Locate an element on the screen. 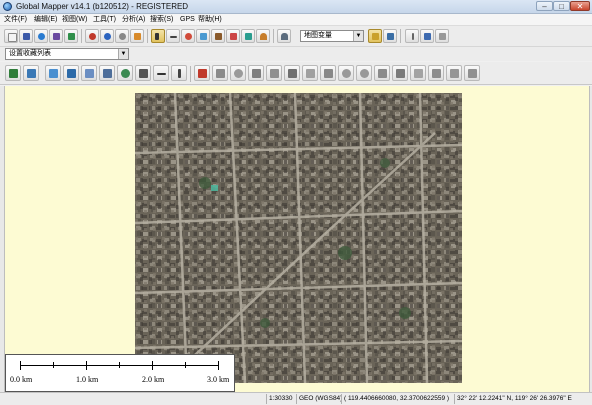 Image resolution: width=592 pixels, height=405 pixels. pan-icon is located at coordinates (122, 36).